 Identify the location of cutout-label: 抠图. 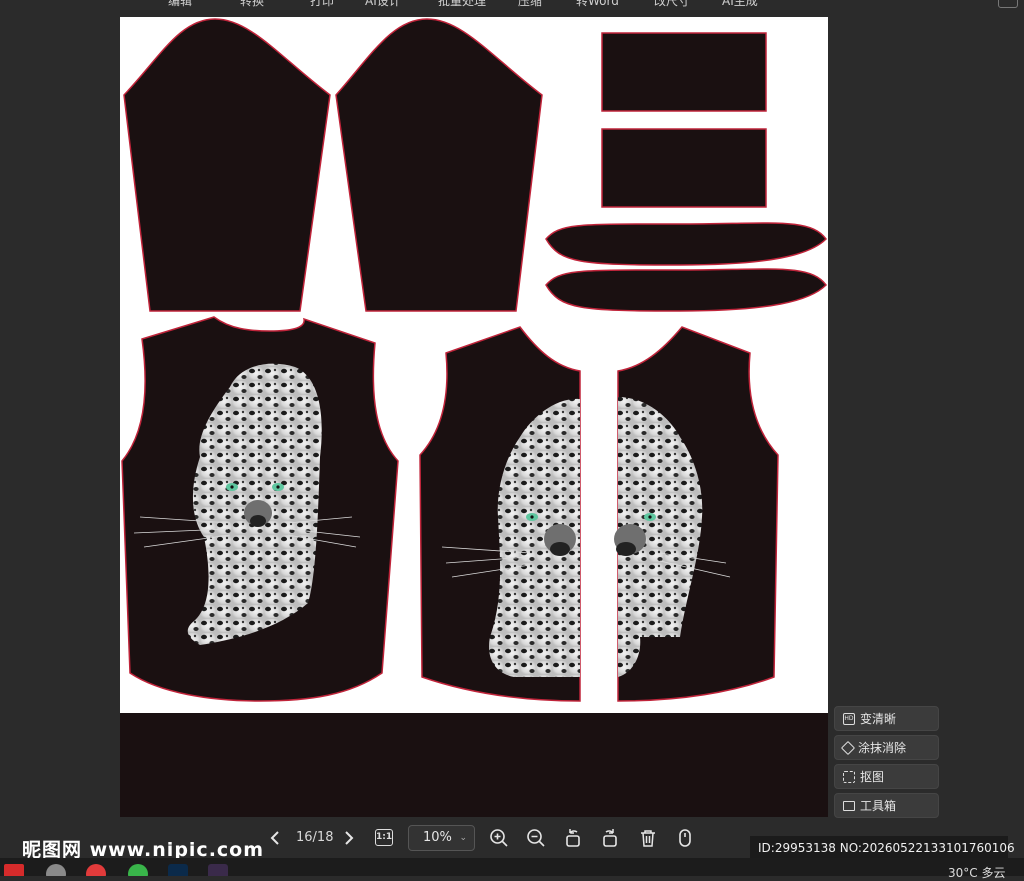
(872, 777).